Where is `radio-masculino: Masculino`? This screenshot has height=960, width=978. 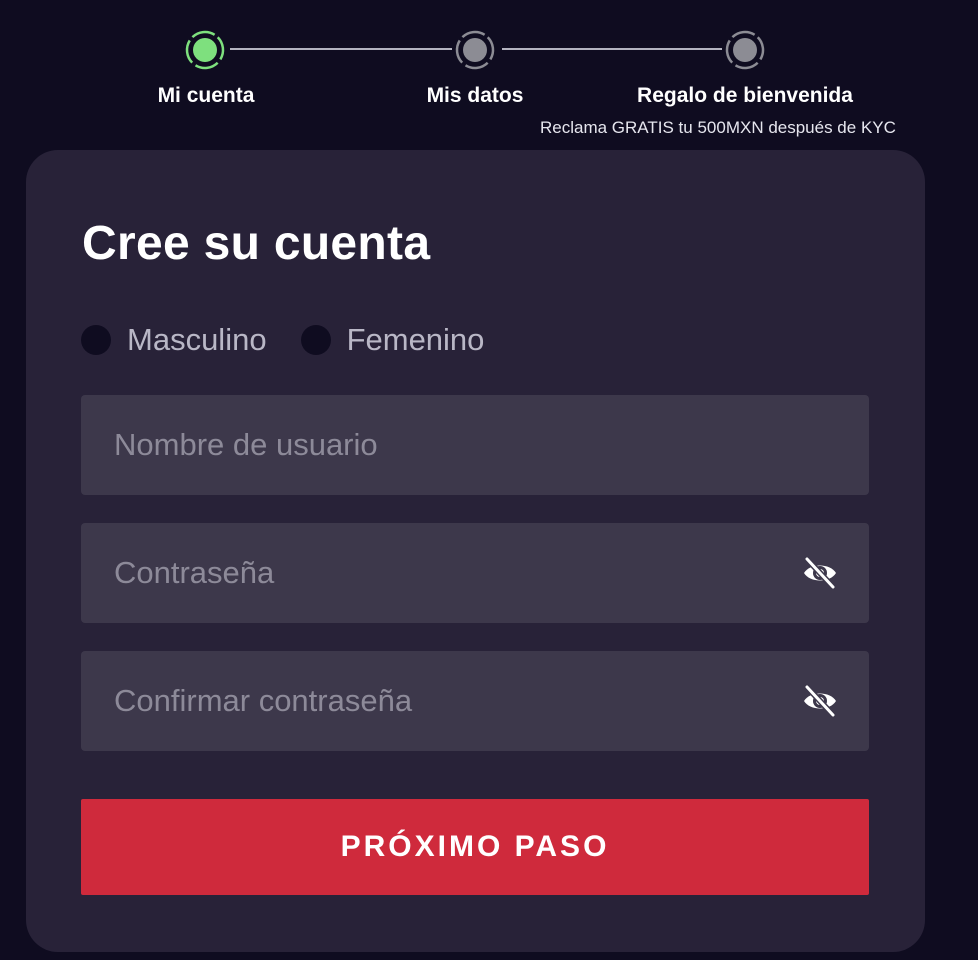 radio-masculino: Masculino is located at coordinates (174, 340).